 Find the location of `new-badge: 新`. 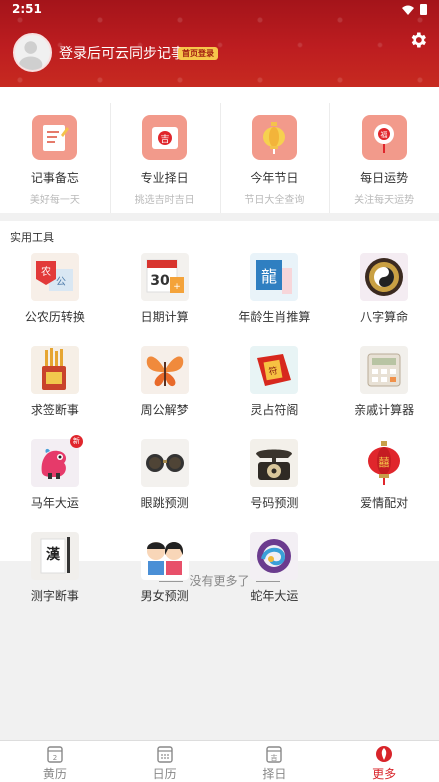

new-badge: 新 is located at coordinates (76, 441).